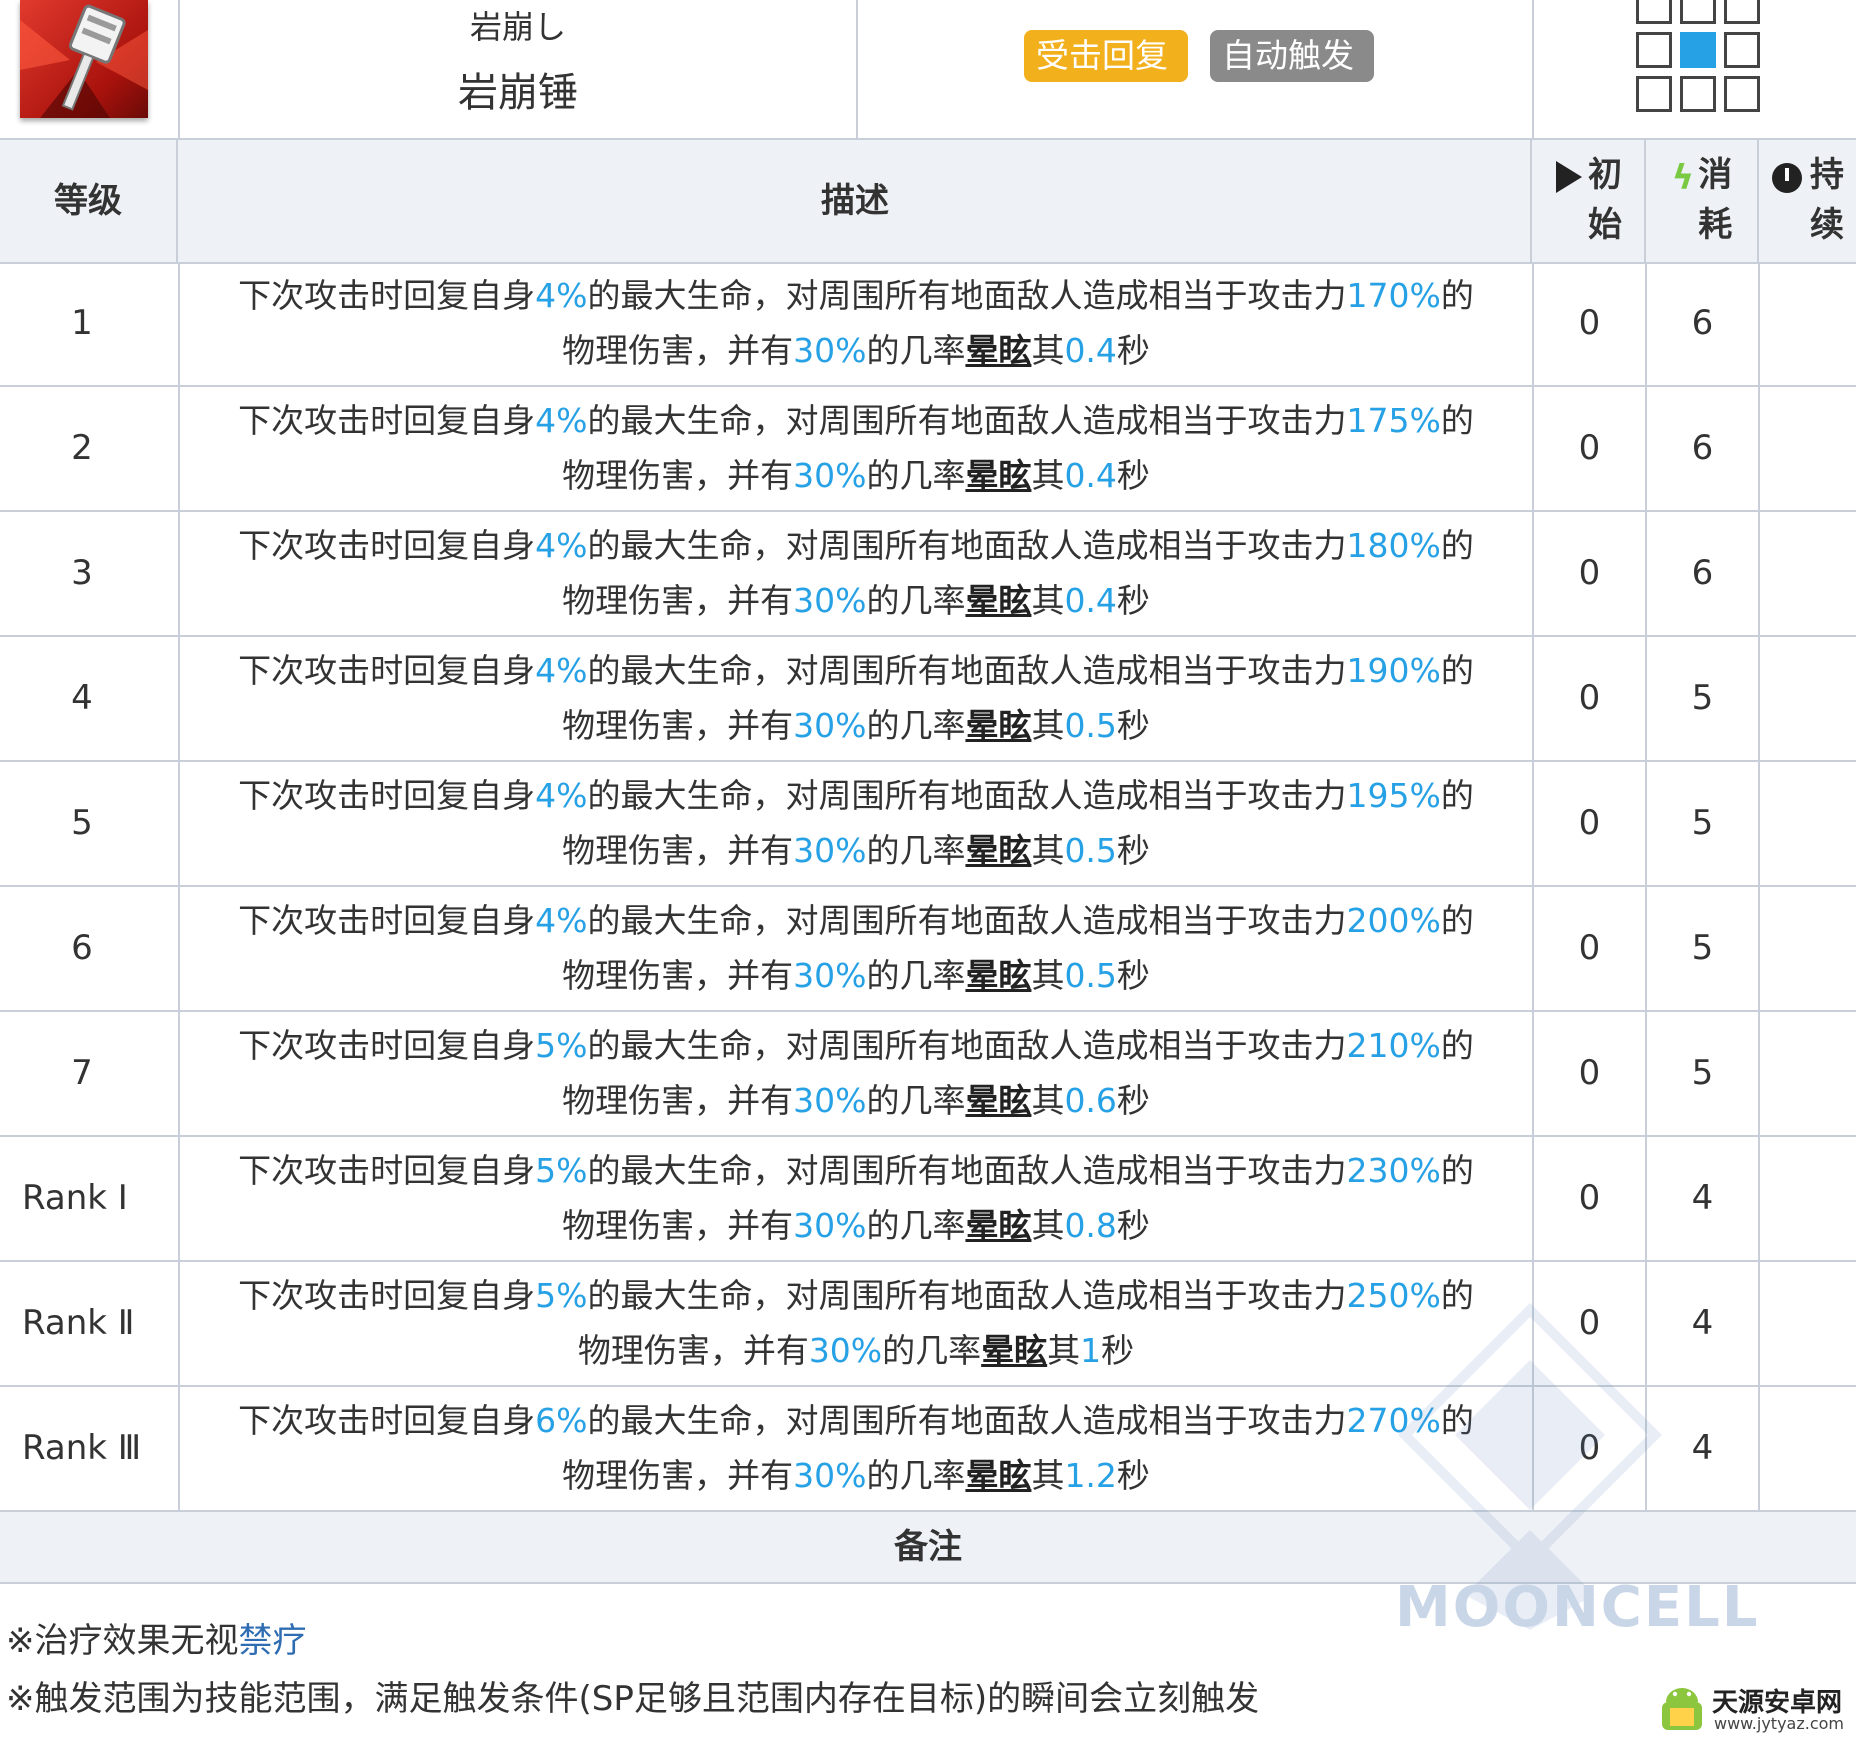  I want to click on hammer-icon, so click(84, 59).